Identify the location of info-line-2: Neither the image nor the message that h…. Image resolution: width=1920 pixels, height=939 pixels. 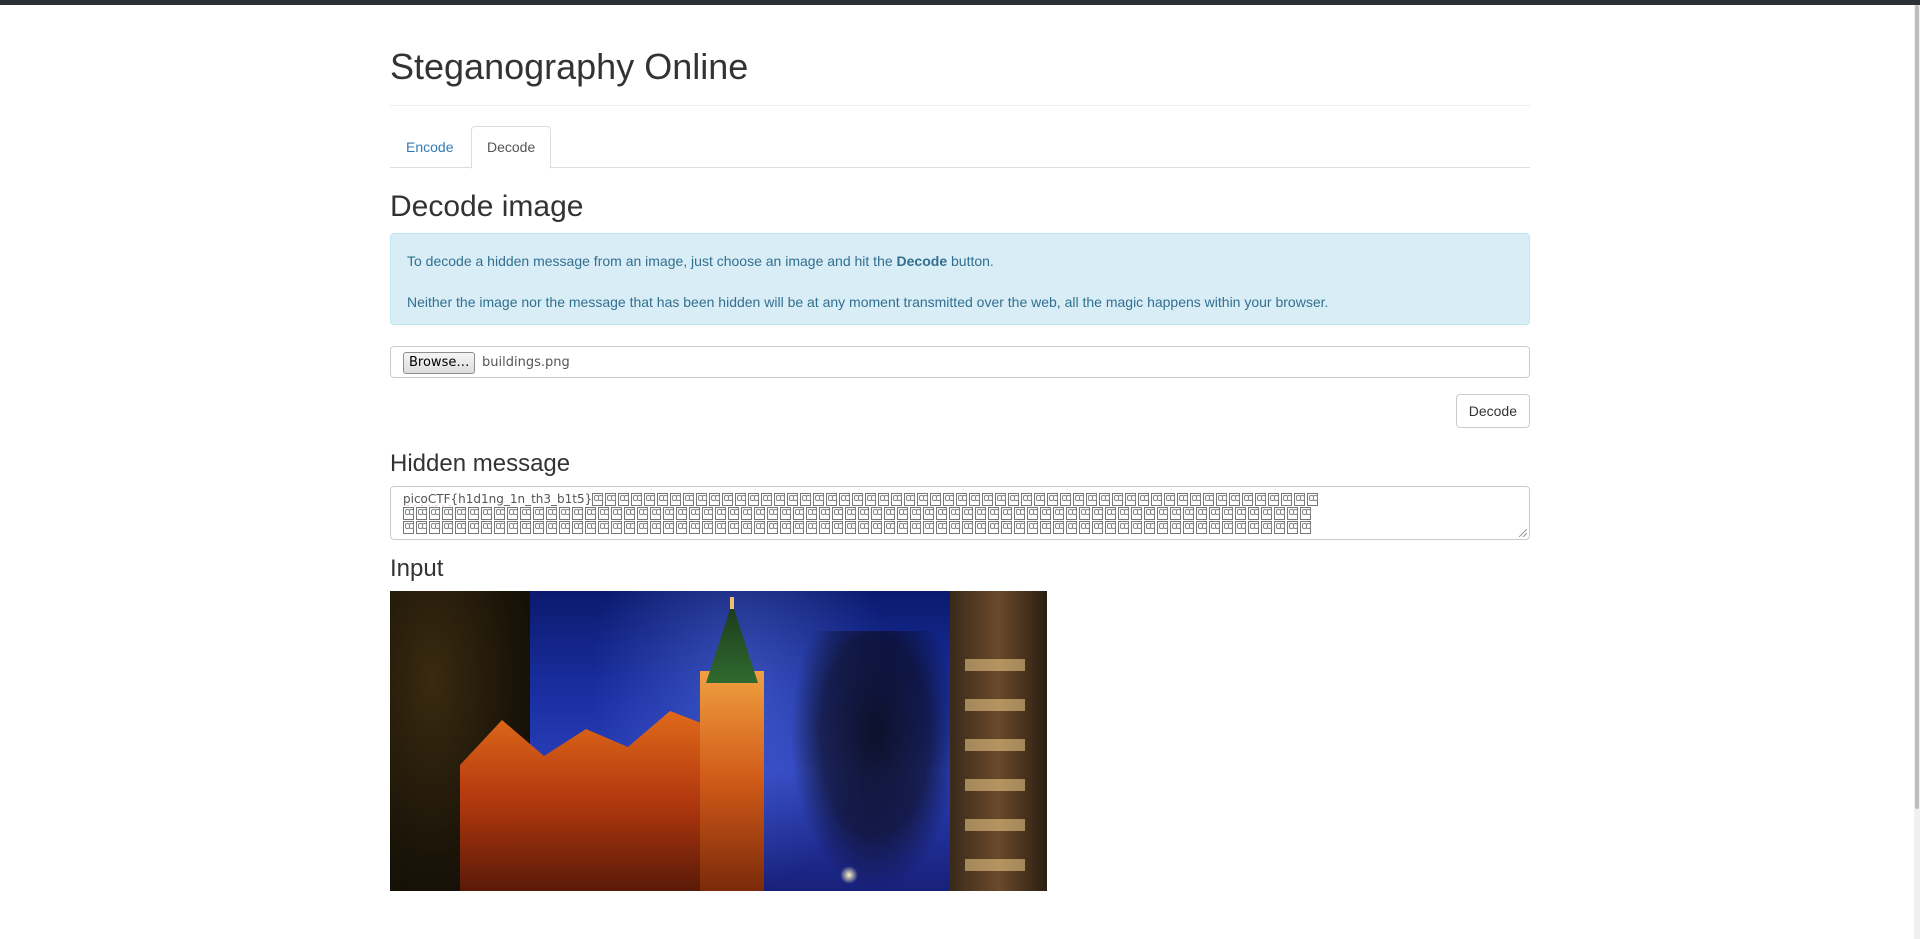
(868, 302).